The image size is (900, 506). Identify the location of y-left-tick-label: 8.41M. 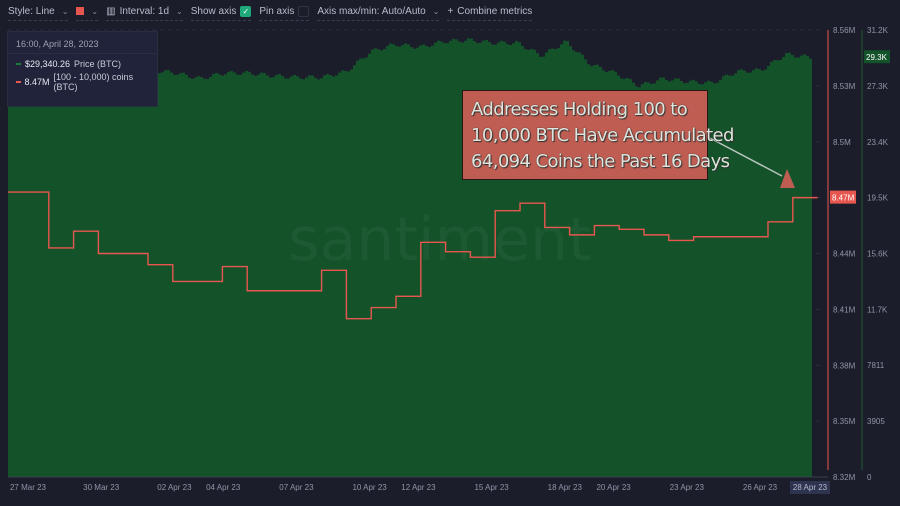
(844, 309).